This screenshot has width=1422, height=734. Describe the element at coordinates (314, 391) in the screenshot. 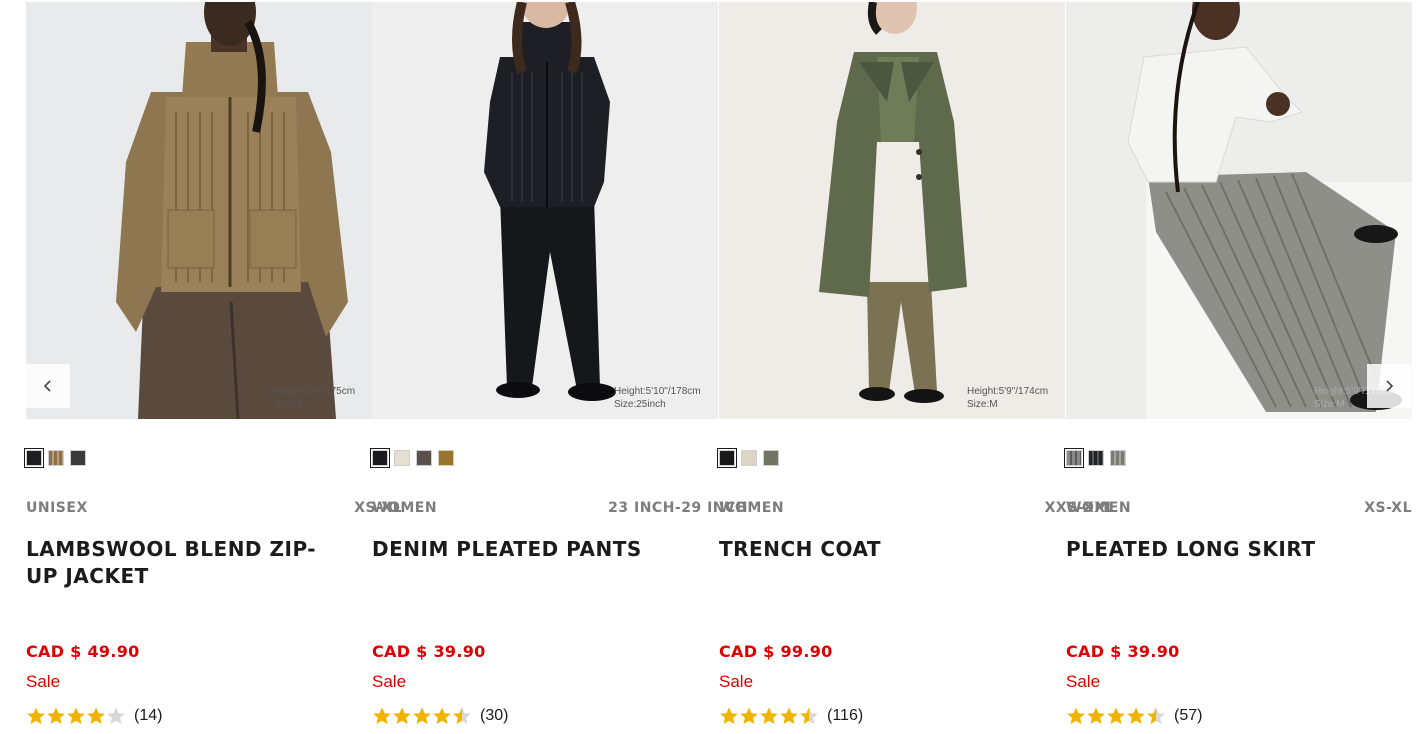

I see `svg-text: Height:5'9"/175cm` at that location.